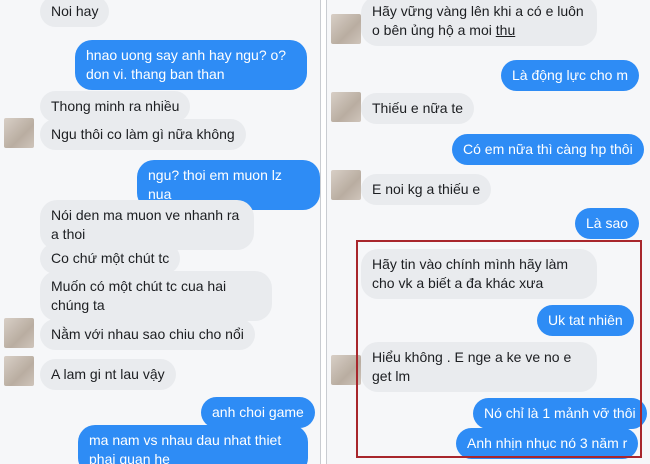 The height and width of the screenshot is (464, 650). What do you see at coordinates (108, 374) in the screenshot?
I see `message-incoming: A lam gi nt lau vậy` at bounding box center [108, 374].